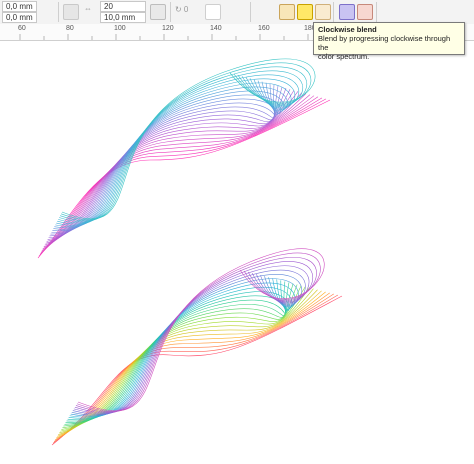  What do you see at coordinates (123, 17) in the screenshot?
I see `blend-spacing-field: 10,0 mm` at bounding box center [123, 17].